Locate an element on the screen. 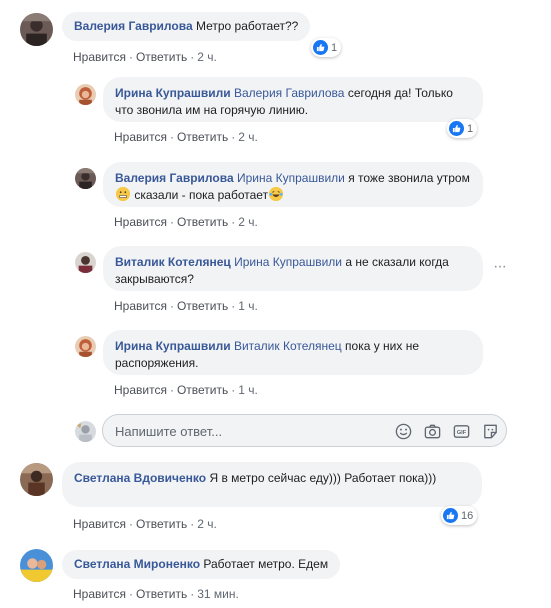  current-user-avatar is located at coordinates (85, 431).